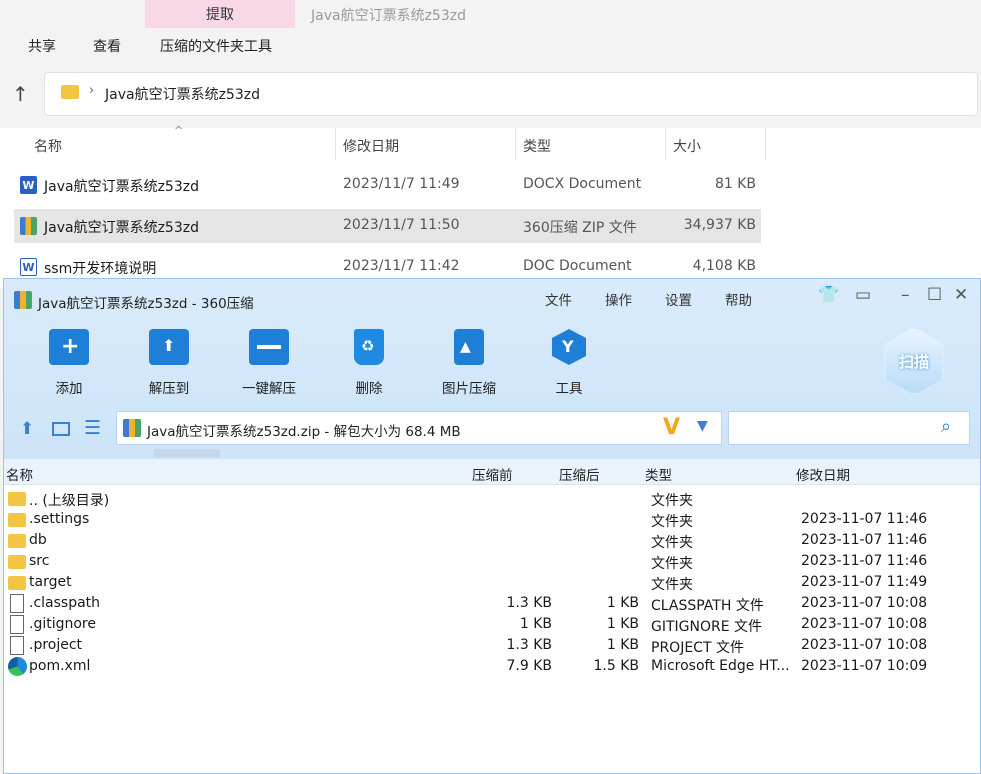  I want to click on entry-name: pom.xml, so click(60, 666).